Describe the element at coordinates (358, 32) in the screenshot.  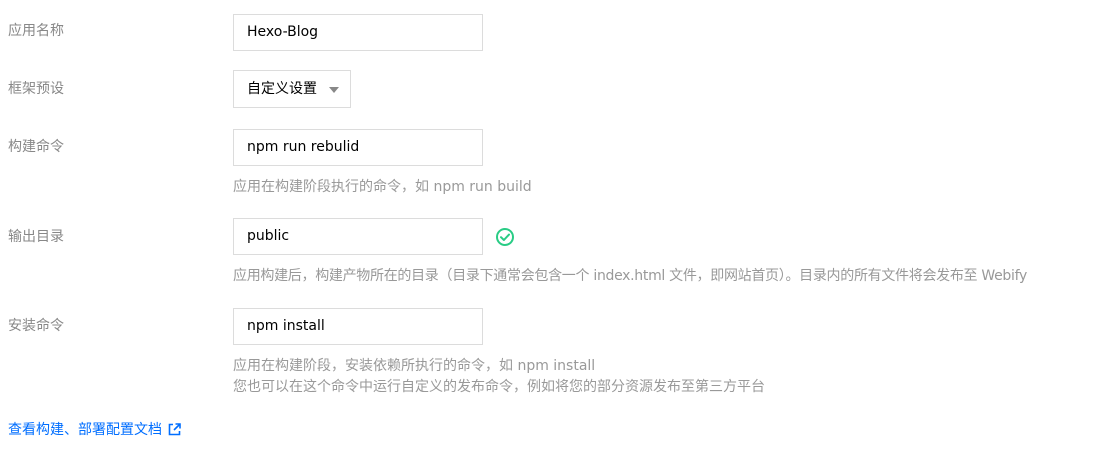
I see `app-name-input: Hexo-Blog` at that location.